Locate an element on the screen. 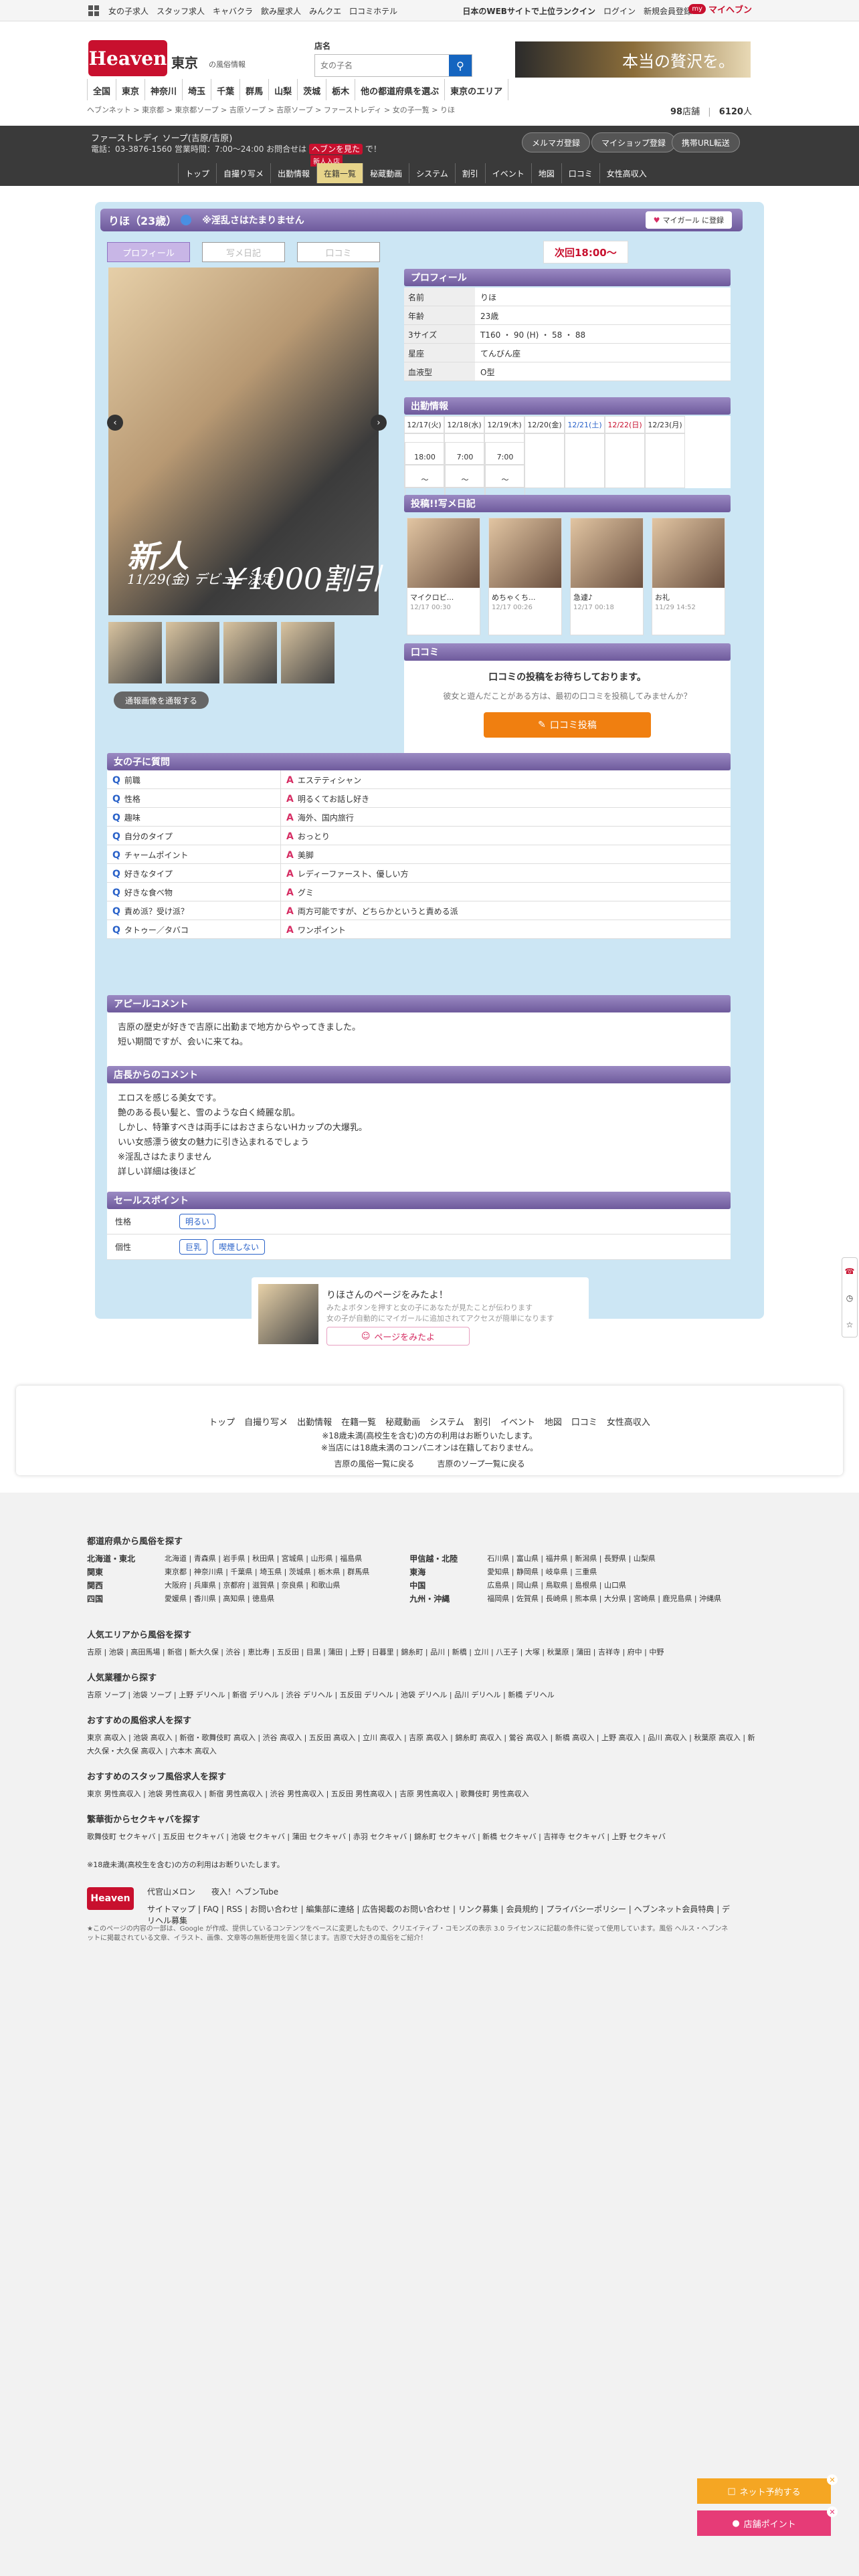 The image size is (859, 2576). heaven-logo: Heaven is located at coordinates (128, 58).